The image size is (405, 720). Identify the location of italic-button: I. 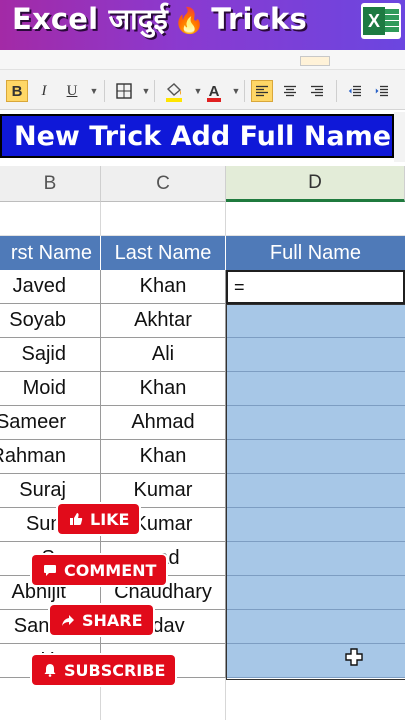
(44, 91).